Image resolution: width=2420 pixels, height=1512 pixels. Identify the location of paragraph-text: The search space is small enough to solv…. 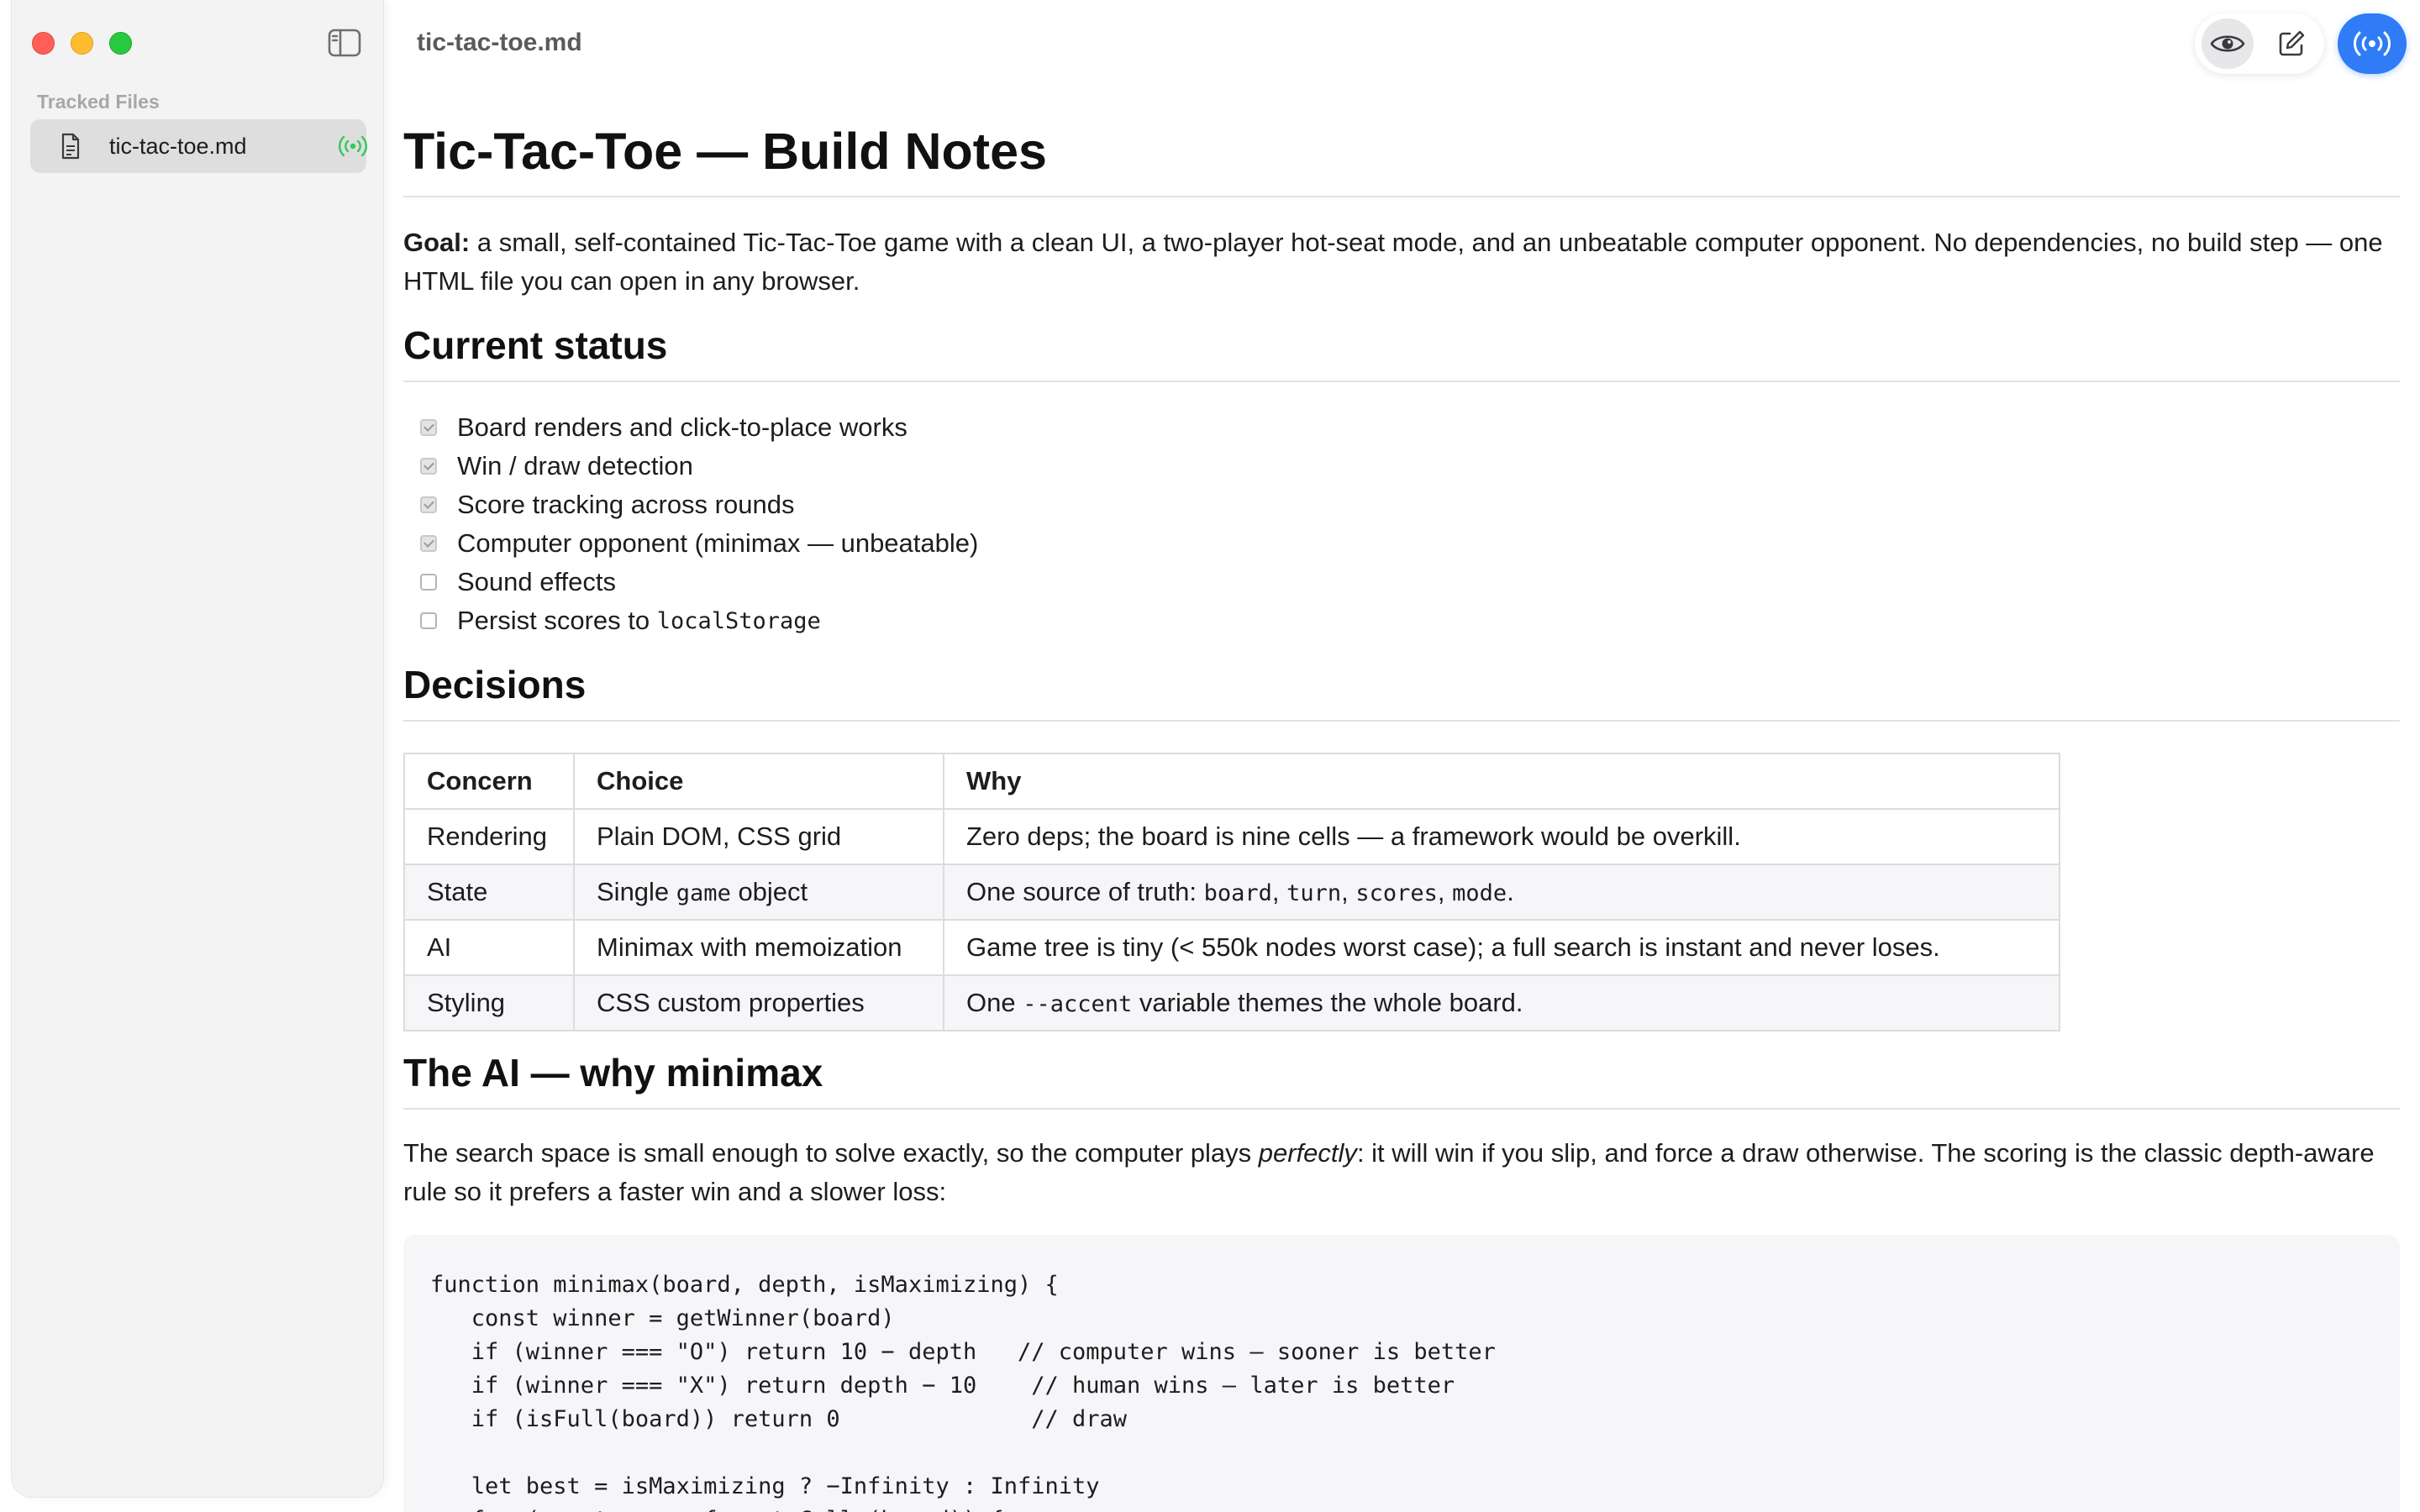
(831, 1153).